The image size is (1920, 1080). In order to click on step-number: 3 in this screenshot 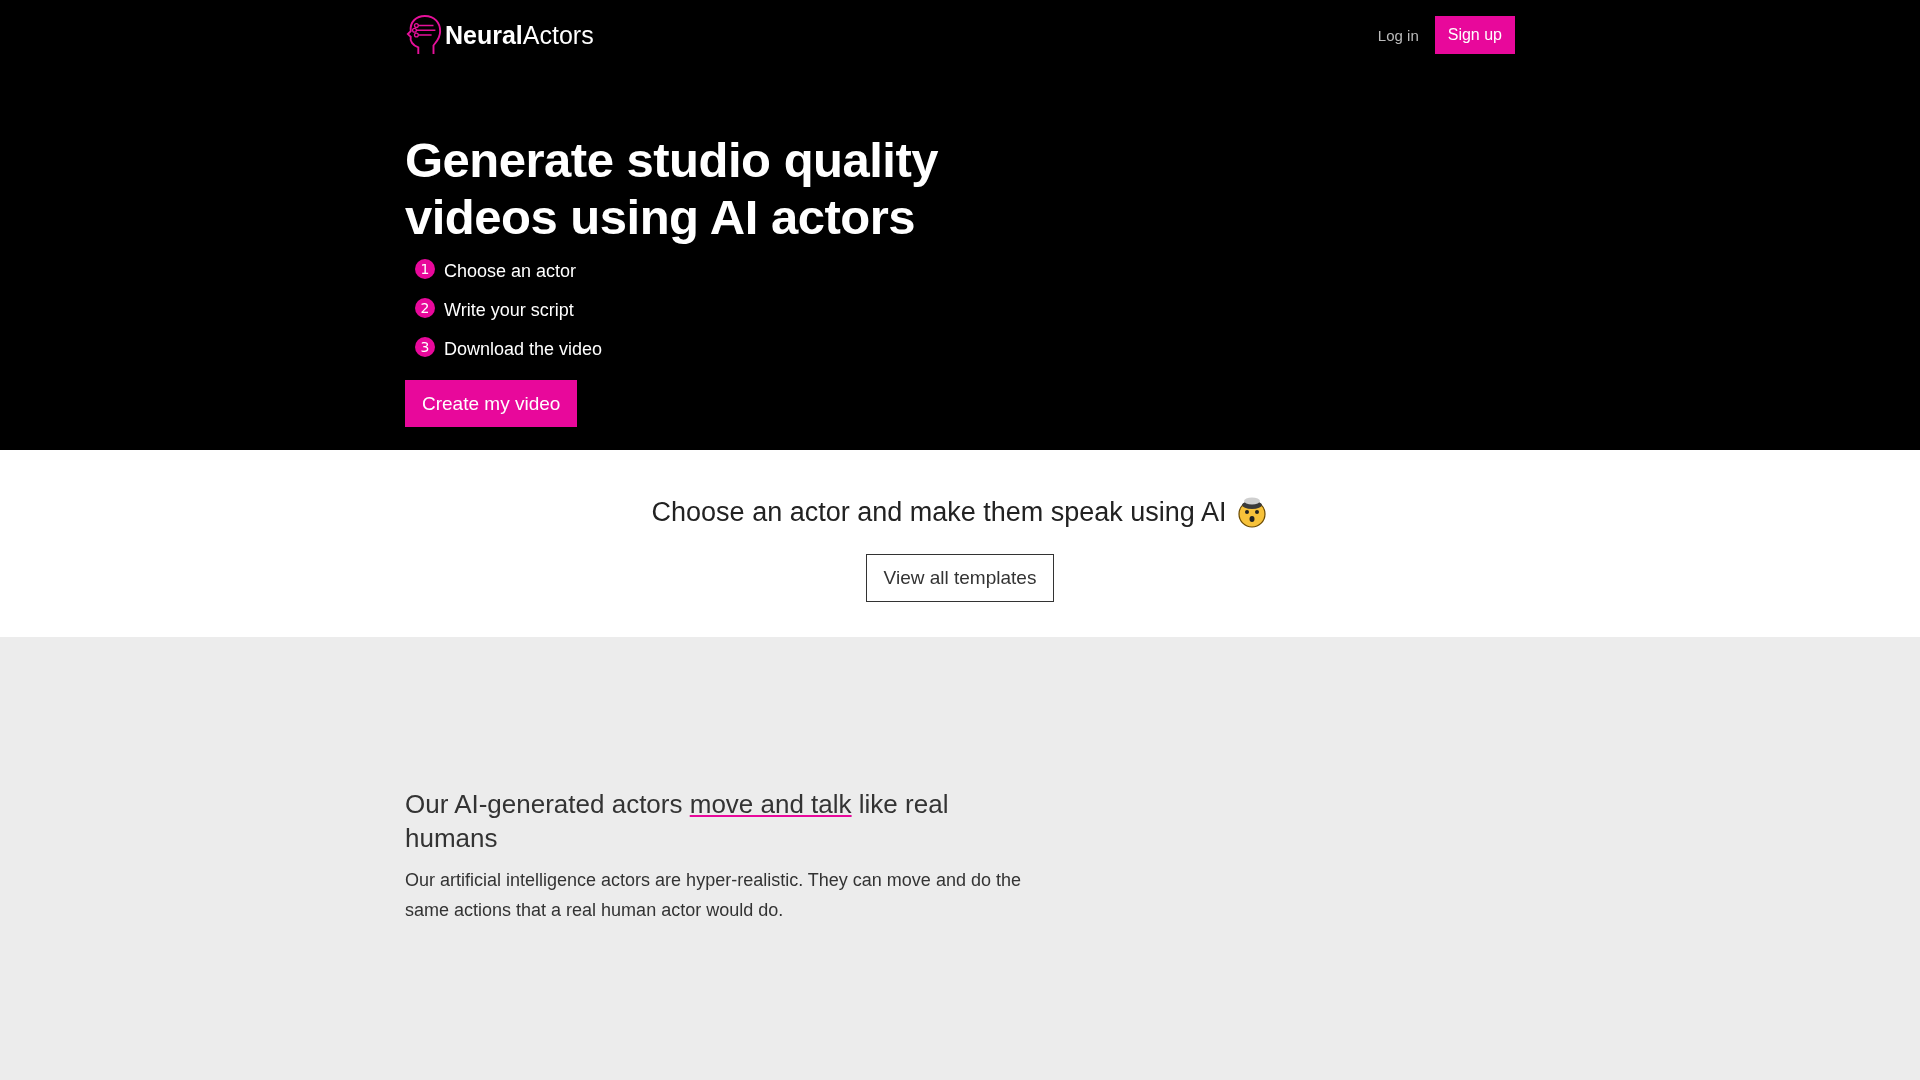, I will do `click(425, 346)`.